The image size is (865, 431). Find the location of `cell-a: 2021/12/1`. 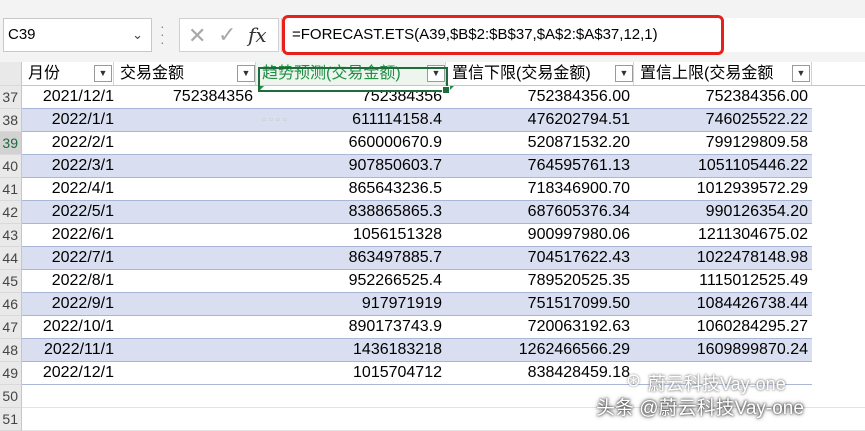

cell-a: 2021/12/1 is located at coordinates (68, 97).